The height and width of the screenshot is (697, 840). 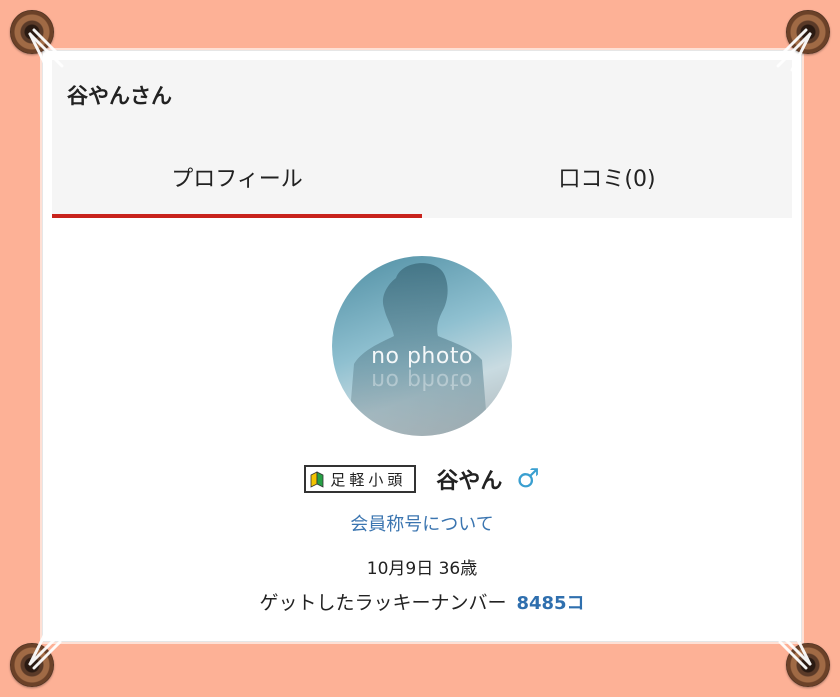 I want to click on no-photo-label: no photo, so click(x=422, y=356).